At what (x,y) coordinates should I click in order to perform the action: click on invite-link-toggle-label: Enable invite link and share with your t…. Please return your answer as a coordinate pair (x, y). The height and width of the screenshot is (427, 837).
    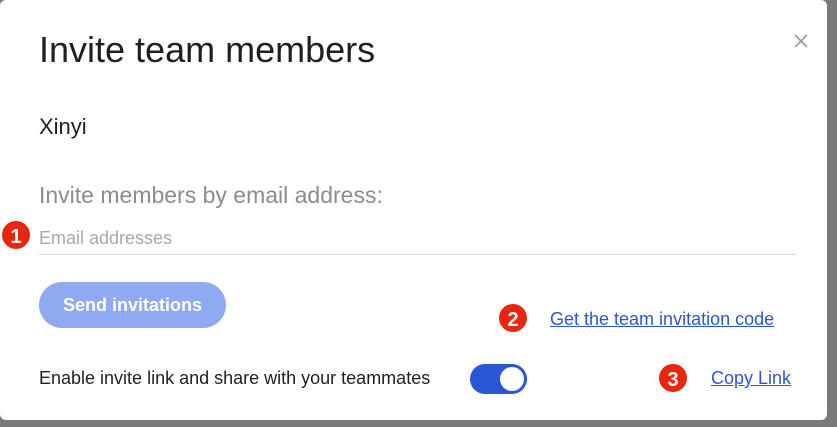
    Looking at the image, I should click on (235, 378).